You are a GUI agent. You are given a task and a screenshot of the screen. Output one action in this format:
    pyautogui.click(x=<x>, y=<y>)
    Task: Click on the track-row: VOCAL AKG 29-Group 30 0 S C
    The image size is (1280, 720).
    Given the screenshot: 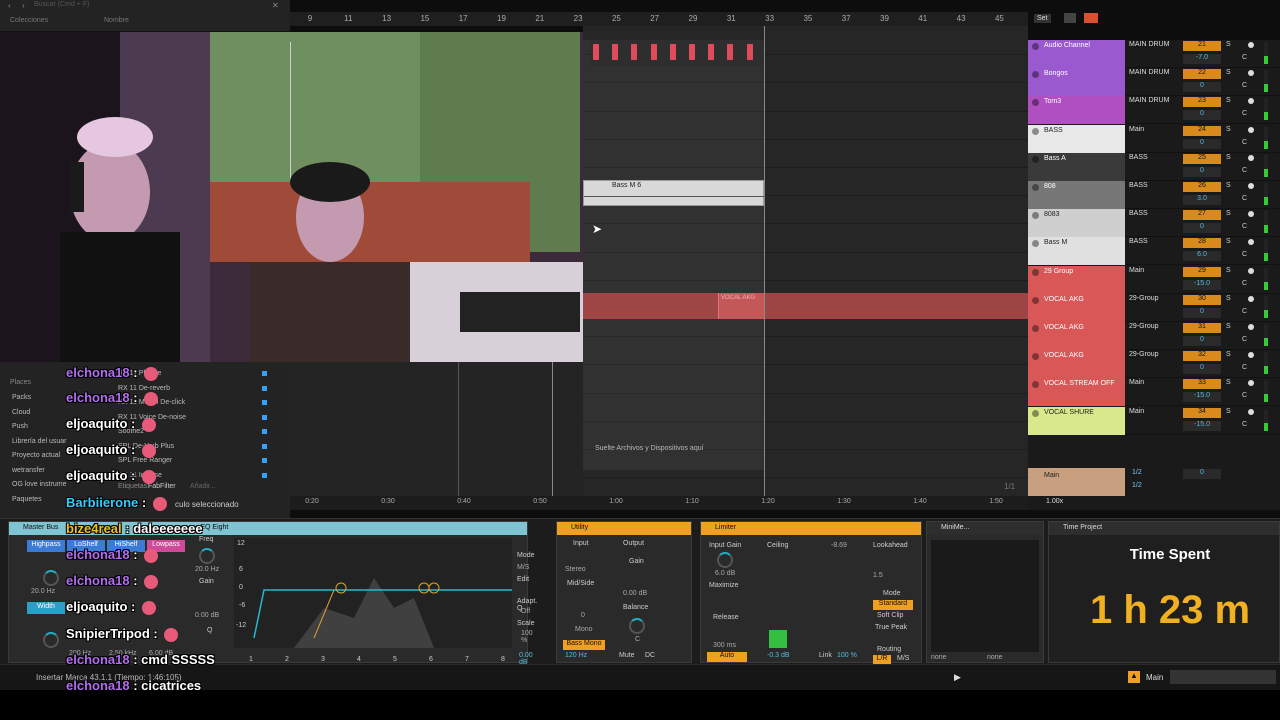 What is the action you would take?
    pyautogui.click(x=1154, y=307)
    